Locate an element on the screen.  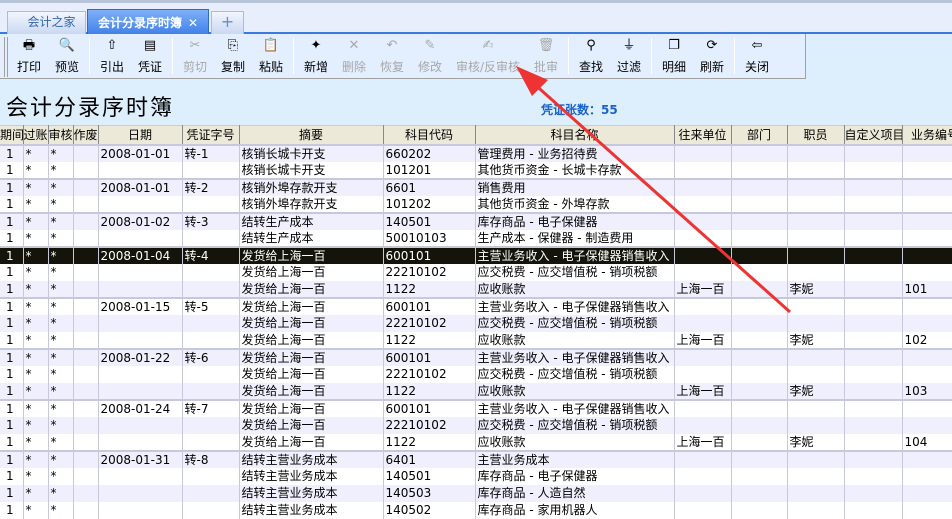
cell-bizno: 103 is located at coordinates (927, 391).